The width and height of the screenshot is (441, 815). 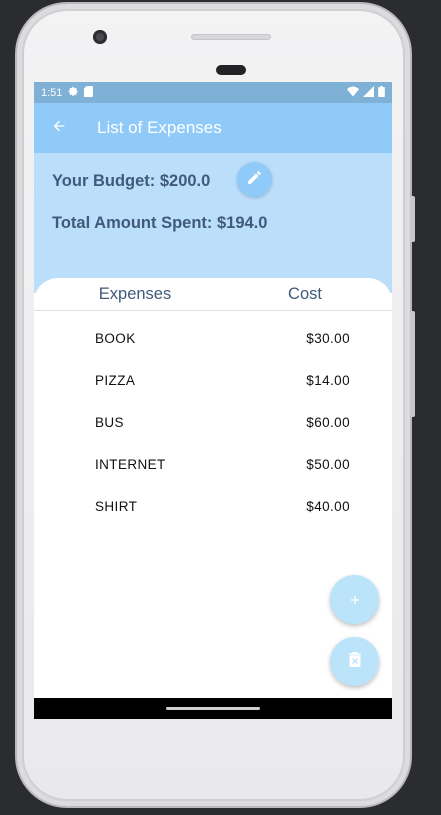 I want to click on back-button, so click(x=59, y=128).